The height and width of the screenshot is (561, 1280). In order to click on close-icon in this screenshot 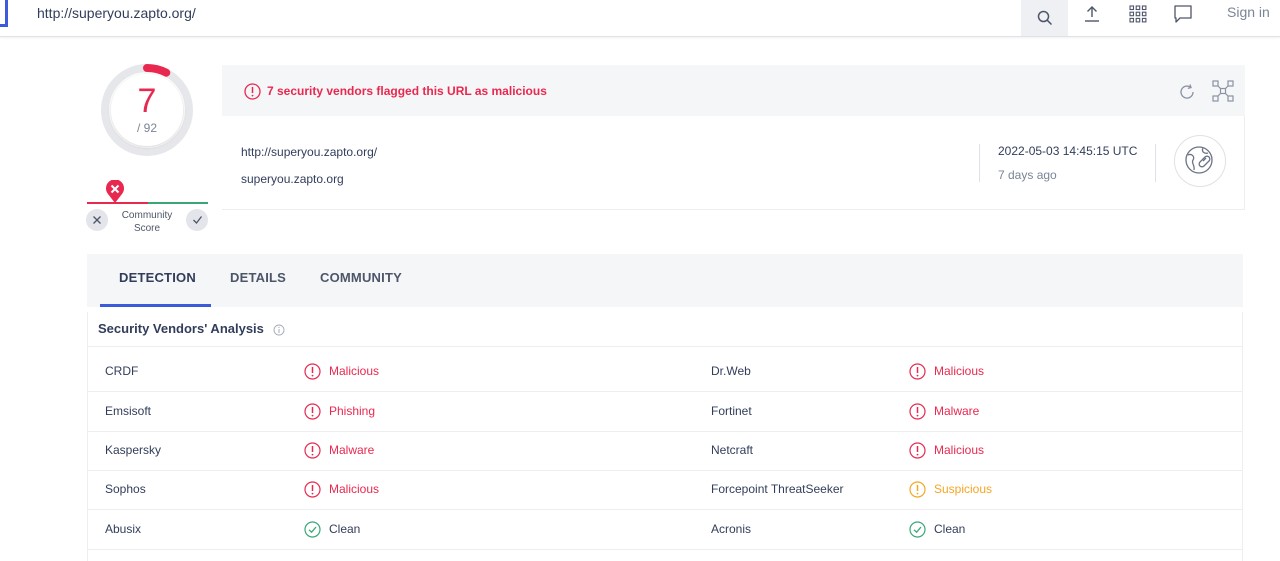, I will do `click(97, 220)`.